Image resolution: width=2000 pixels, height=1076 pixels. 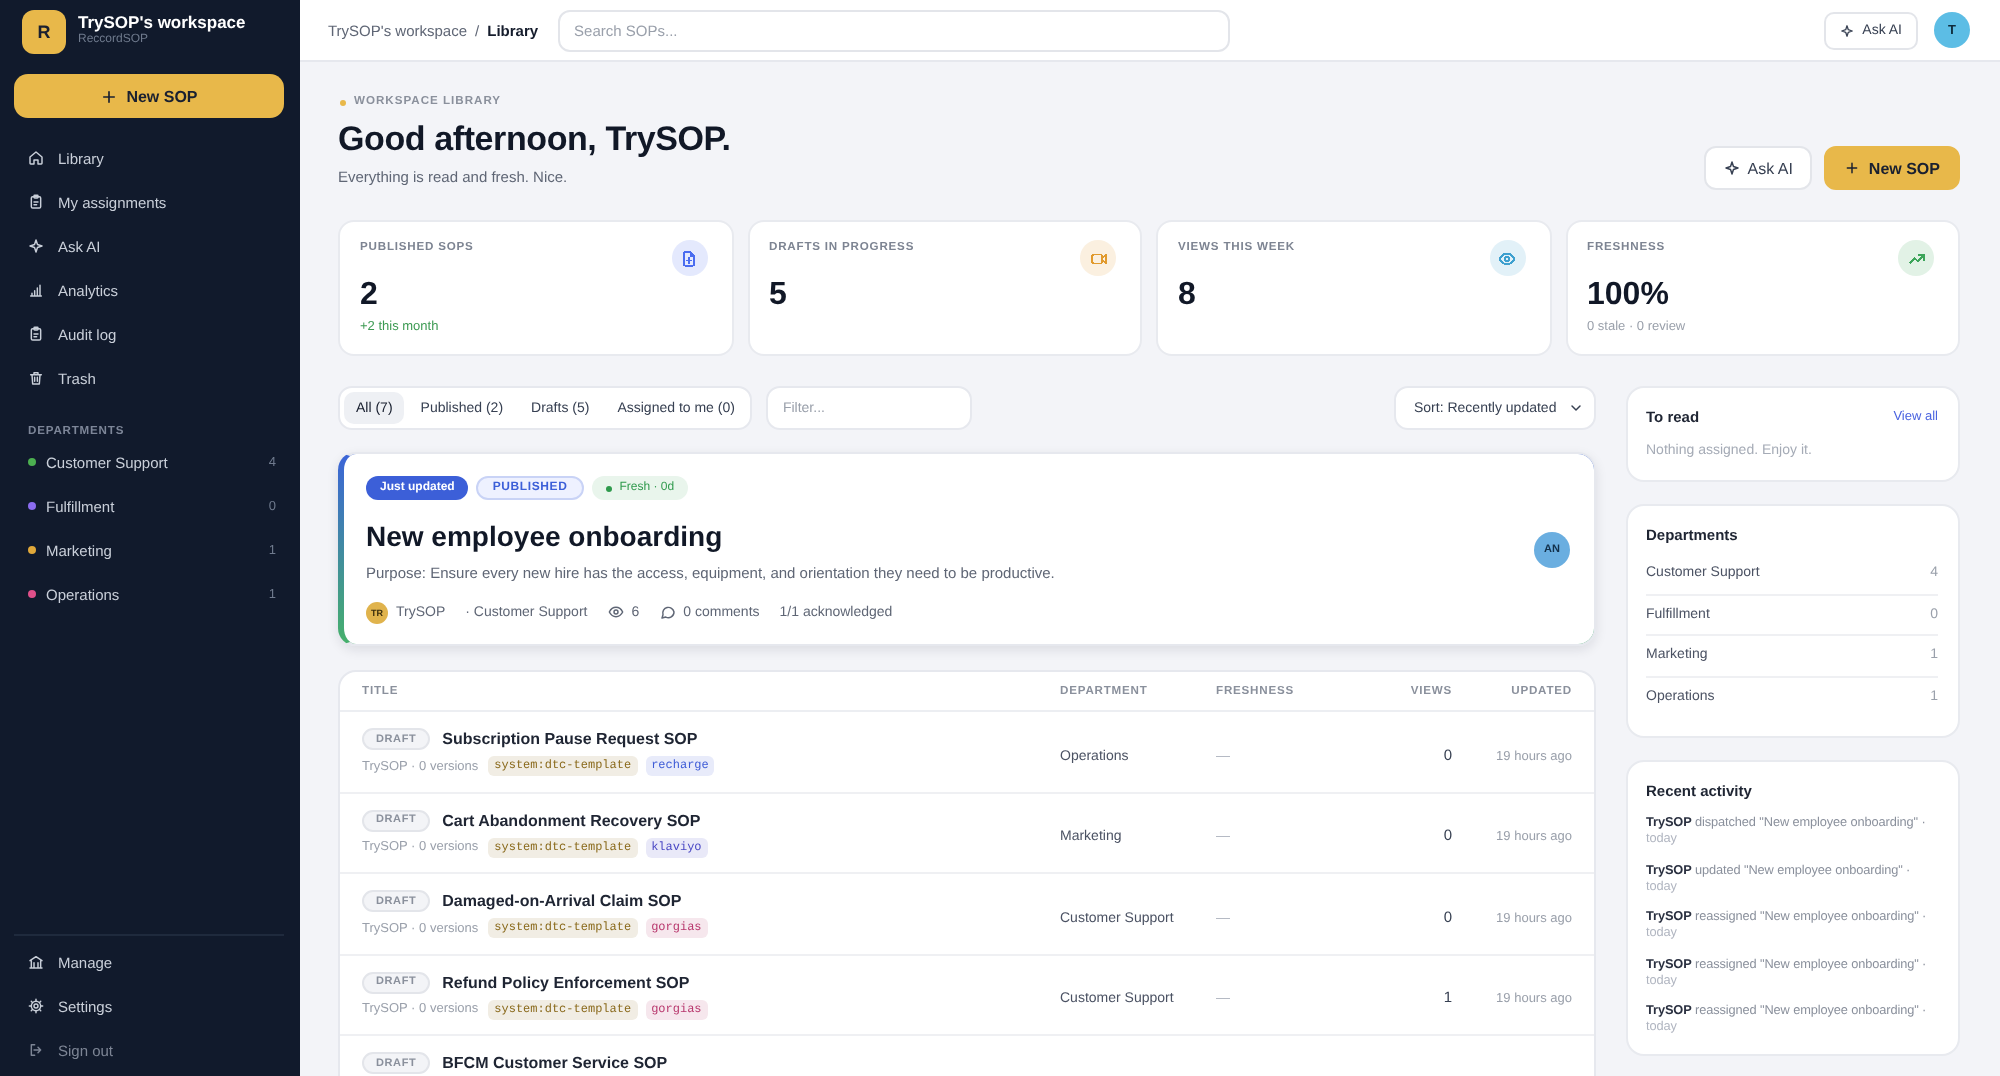 I want to click on trend-up-icon, so click(x=1916, y=258).